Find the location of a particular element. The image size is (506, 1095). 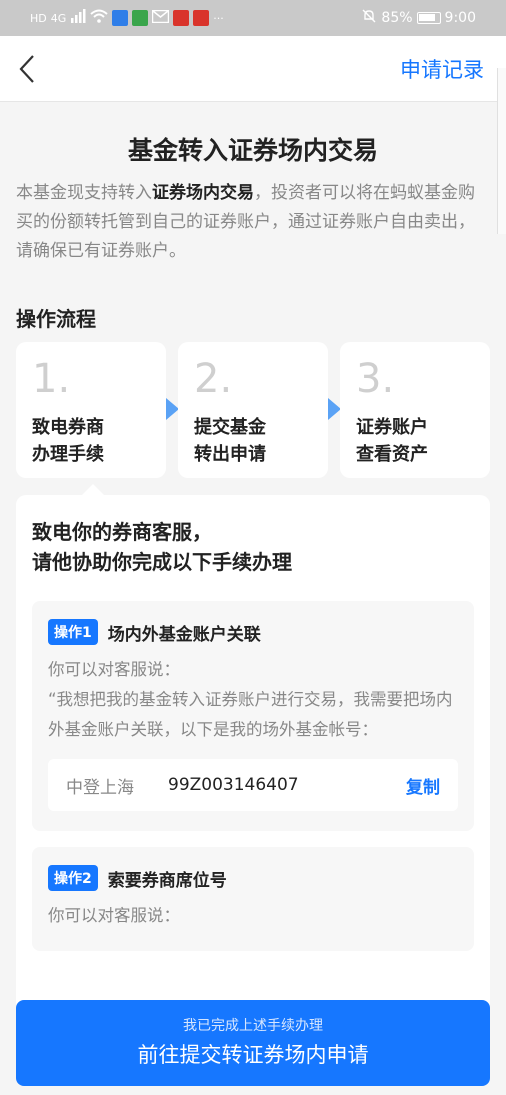

step-1: 1. 致电券商 办理手续 is located at coordinates (91, 410).